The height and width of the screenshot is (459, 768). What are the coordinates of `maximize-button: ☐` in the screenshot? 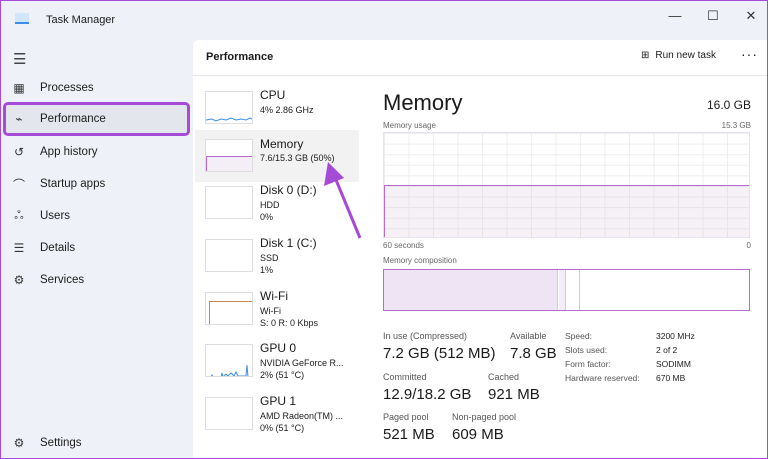 It's located at (713, 16).